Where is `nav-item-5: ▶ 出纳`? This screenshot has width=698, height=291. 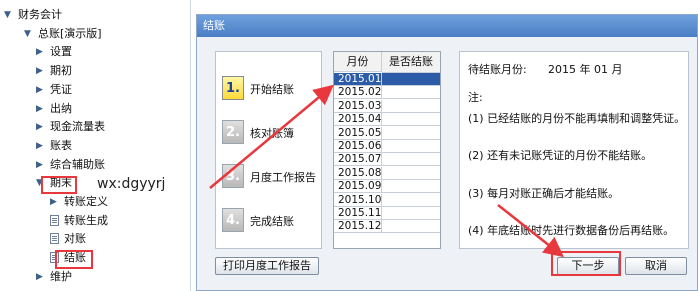 nav-item-5: ▶ 出纳 is located at coordinates (108, 109).